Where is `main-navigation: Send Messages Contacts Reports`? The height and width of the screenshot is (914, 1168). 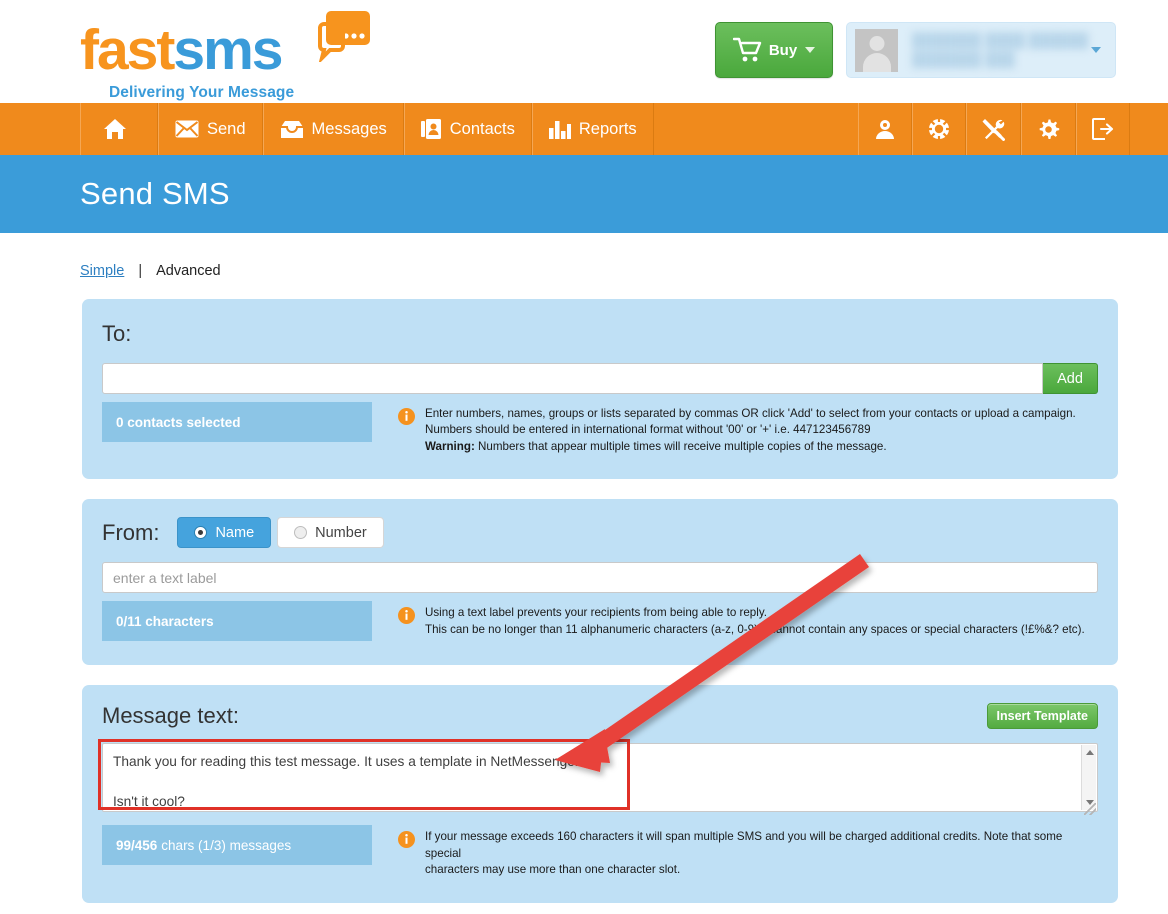 main-navigation: Send Messages Contacts Reports is located at coordinates (584, 129).